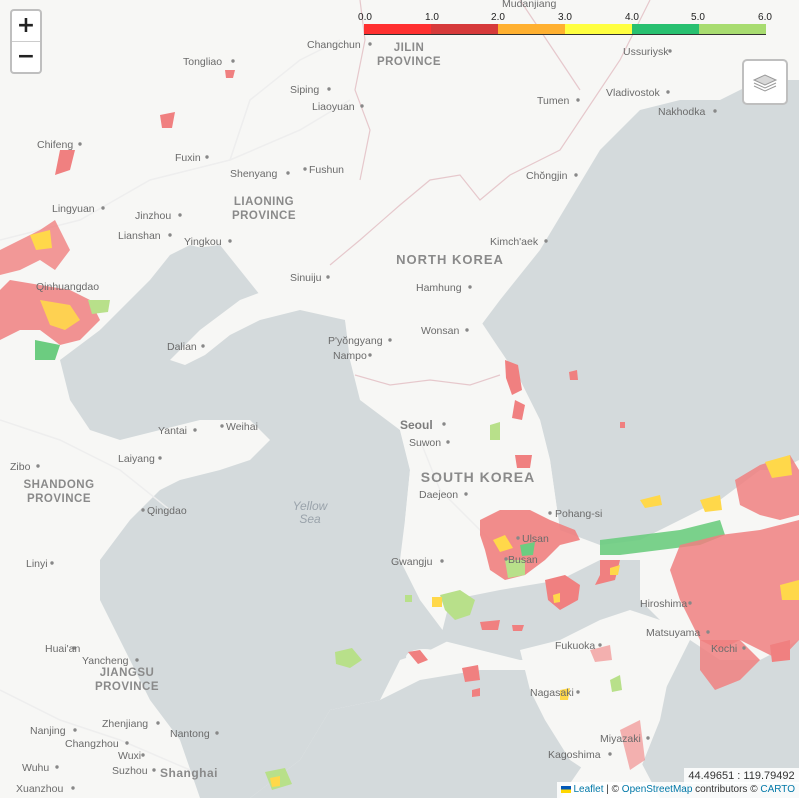  What do you see at coordinates (304, 90) in the screenshot?
I see `city-label: Siping` at bounding box center [304, 90].